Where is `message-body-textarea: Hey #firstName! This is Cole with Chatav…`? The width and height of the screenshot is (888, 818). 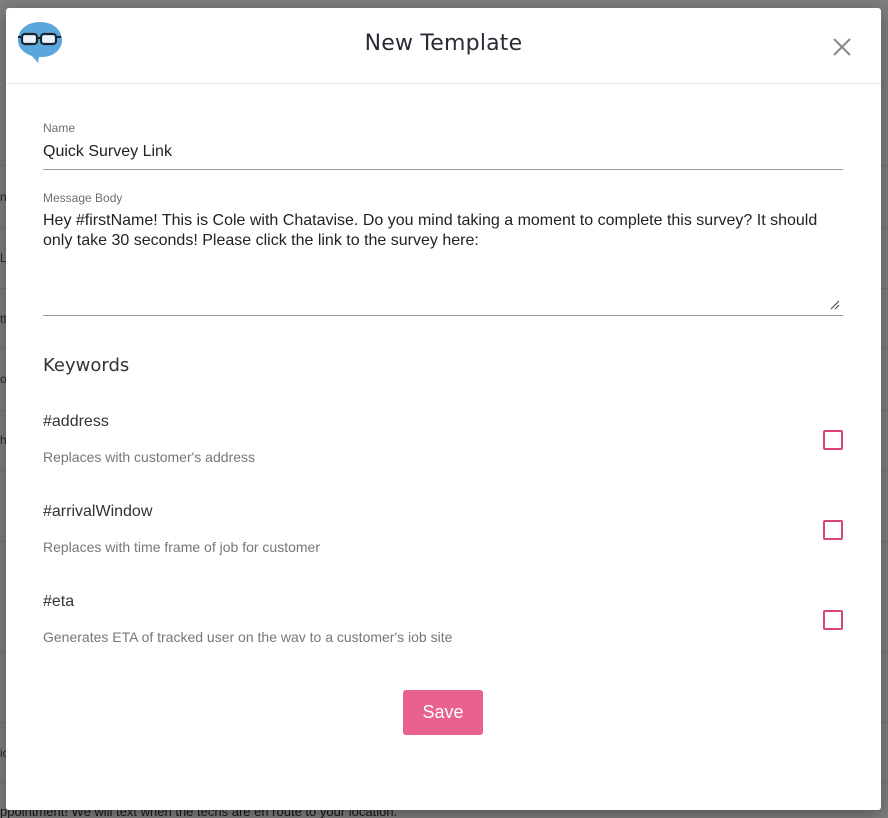
message-body-textarea: Hey #firstName! This is Cole with Chatav… is located at coordinates (438, 231).